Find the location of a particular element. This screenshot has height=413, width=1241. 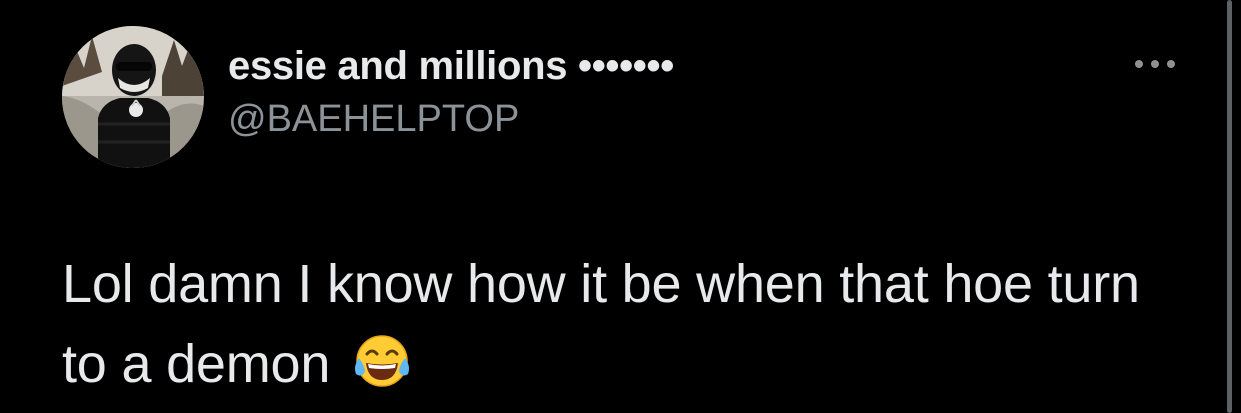

display-name: essie and millions ••••••• is located at coordinates (451, 66).